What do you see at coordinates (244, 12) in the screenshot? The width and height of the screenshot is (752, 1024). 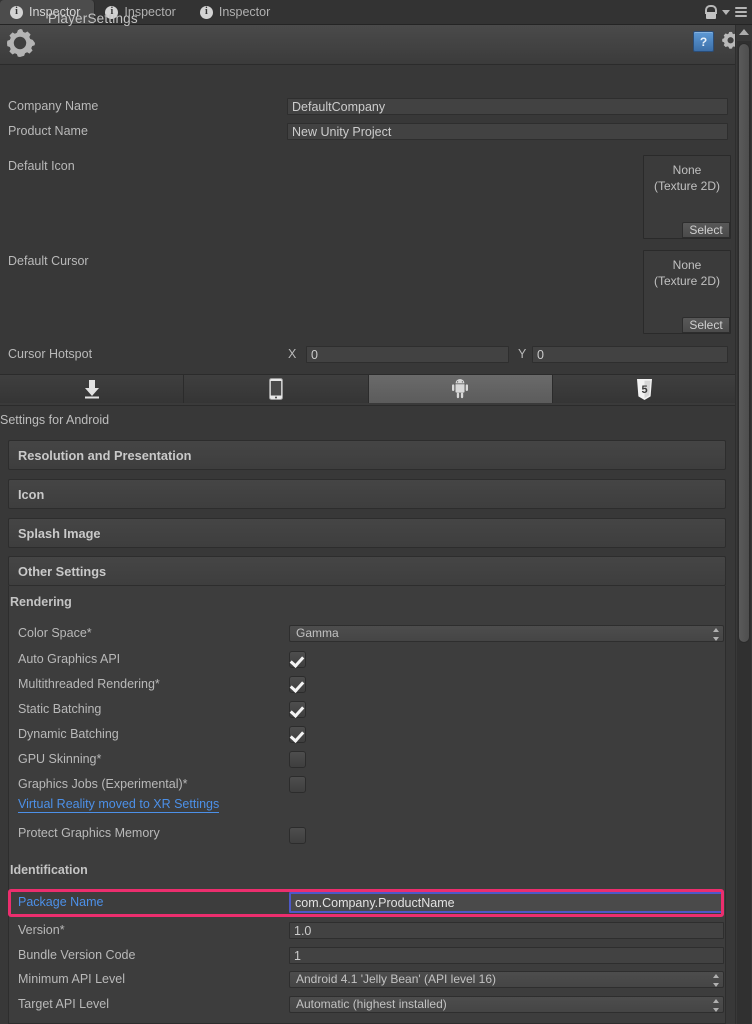 I see `tab-label: Inspector` at bounding box center [244, 12].